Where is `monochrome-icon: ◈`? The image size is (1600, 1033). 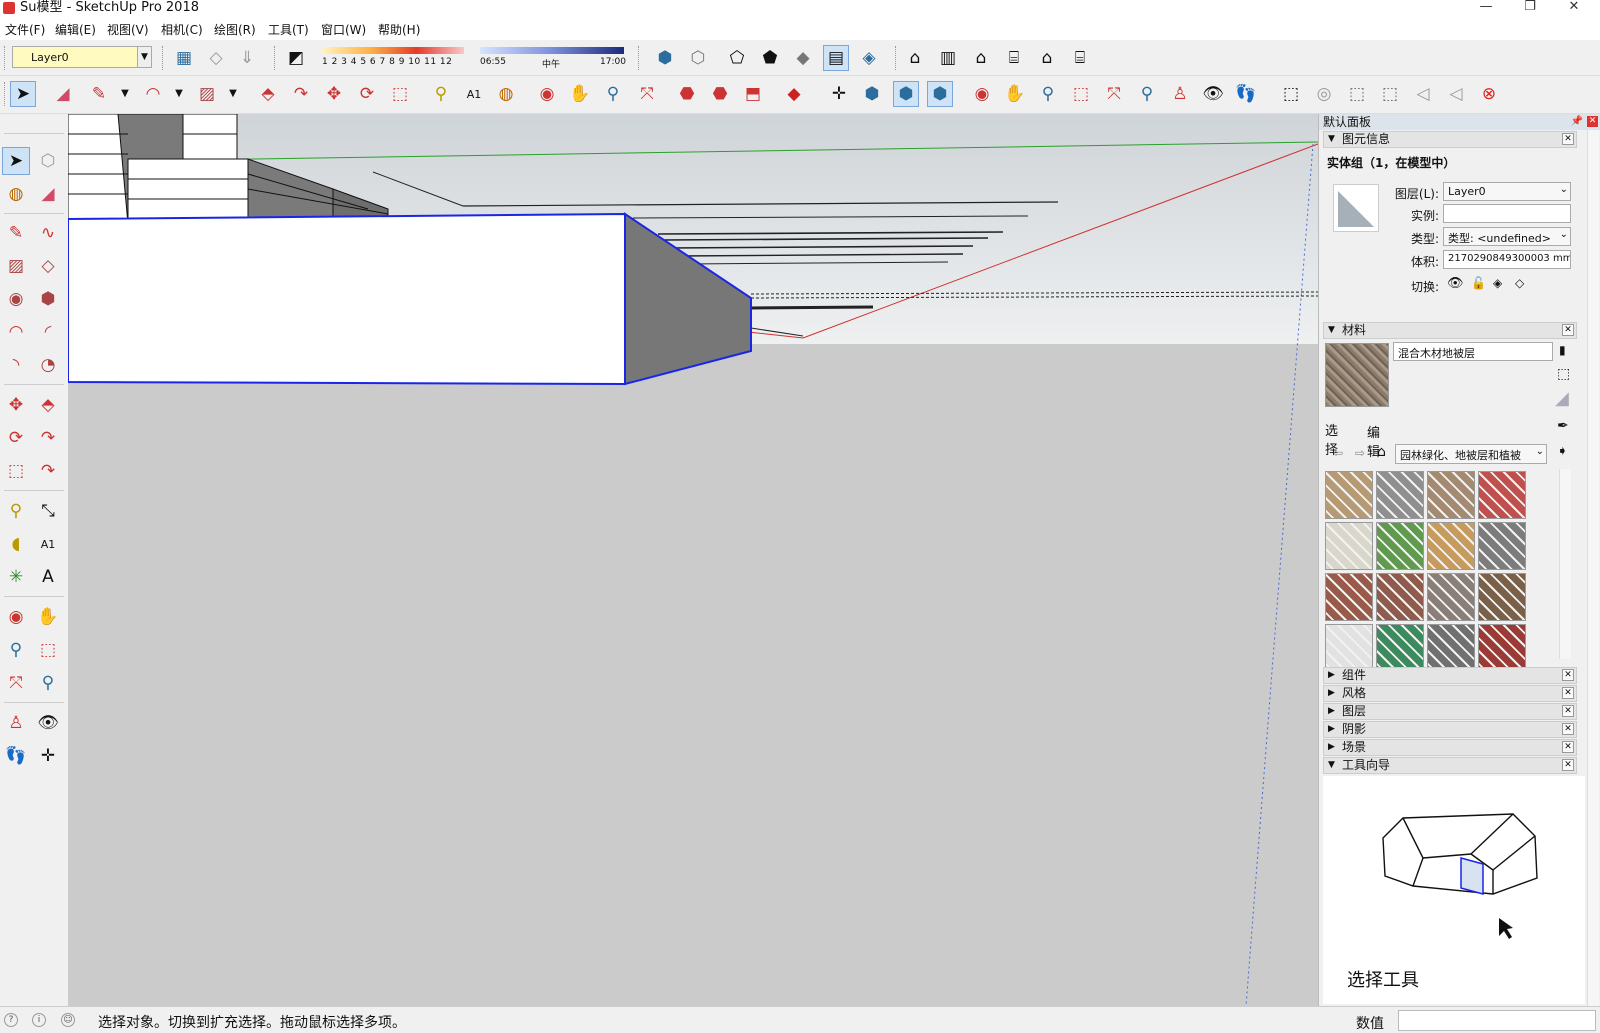
monochrome-icon: ◈ is located at coordinates (869, 58).